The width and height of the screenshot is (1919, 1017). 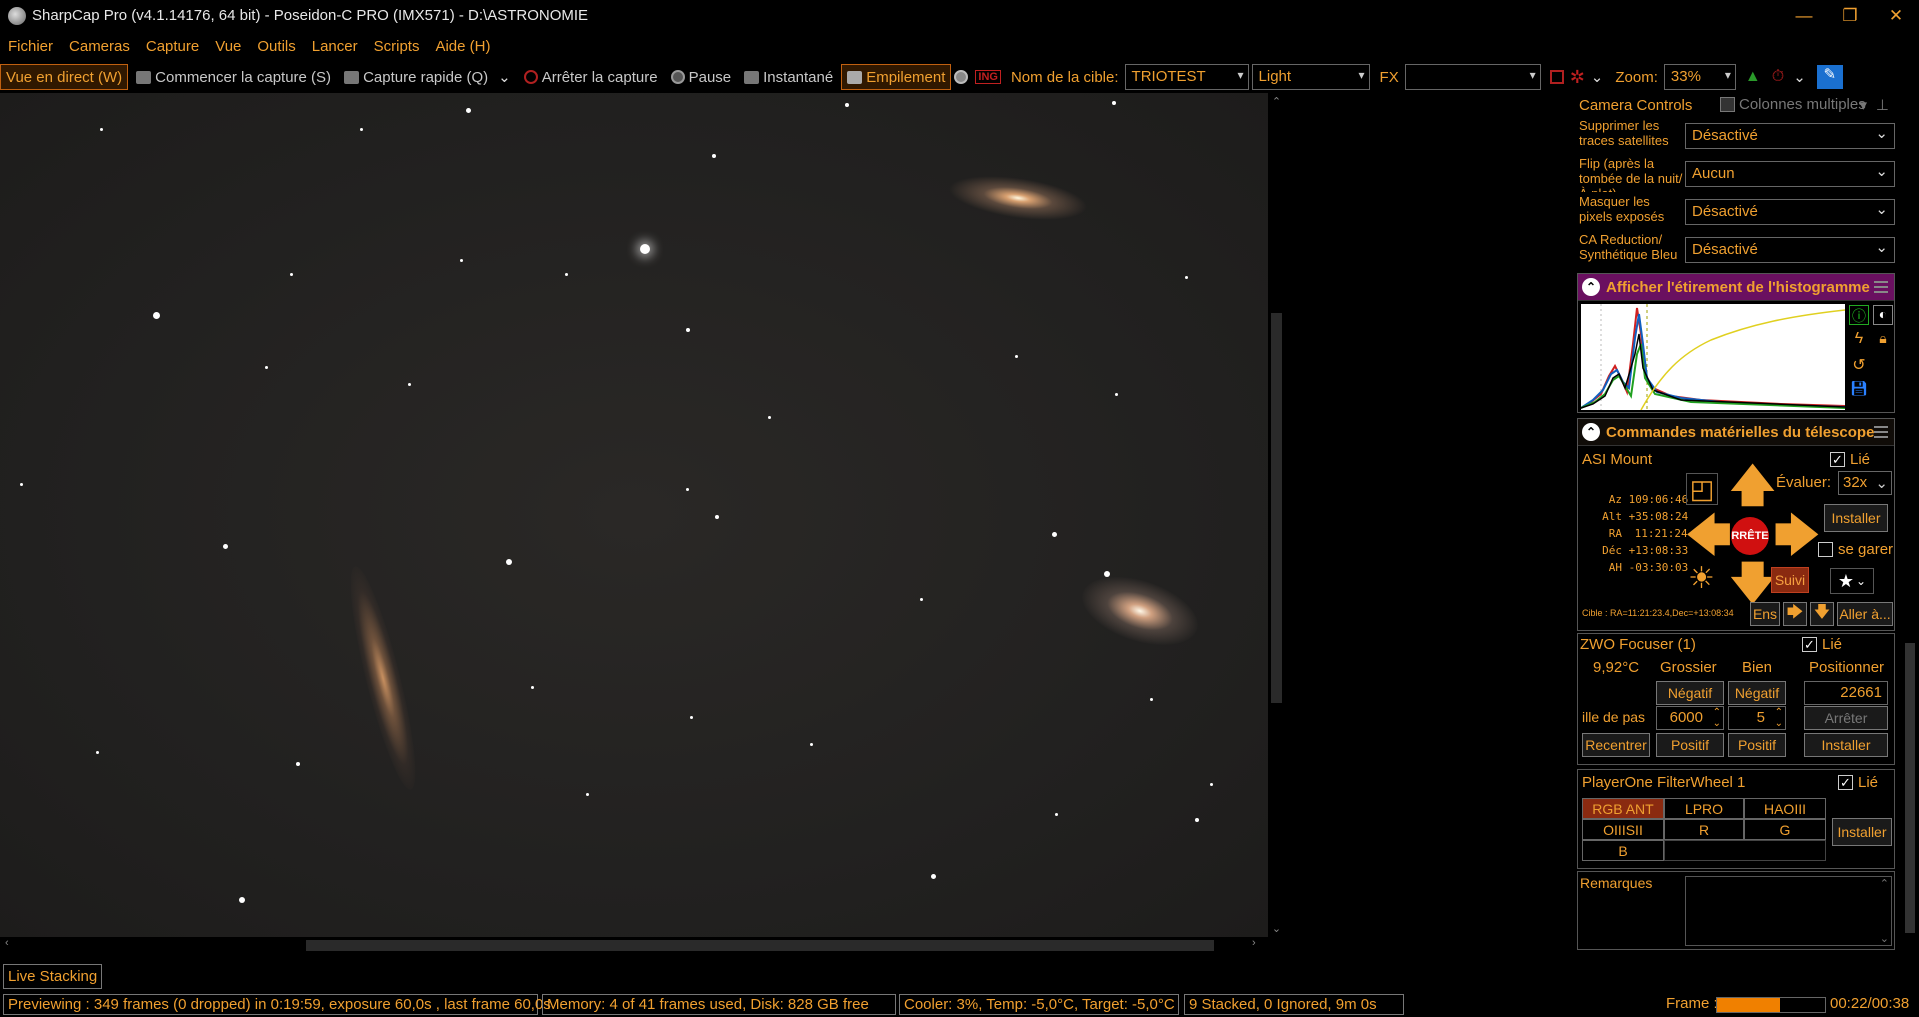 I want to click on stacking-button: Empilement, so click(x=896, y=77).